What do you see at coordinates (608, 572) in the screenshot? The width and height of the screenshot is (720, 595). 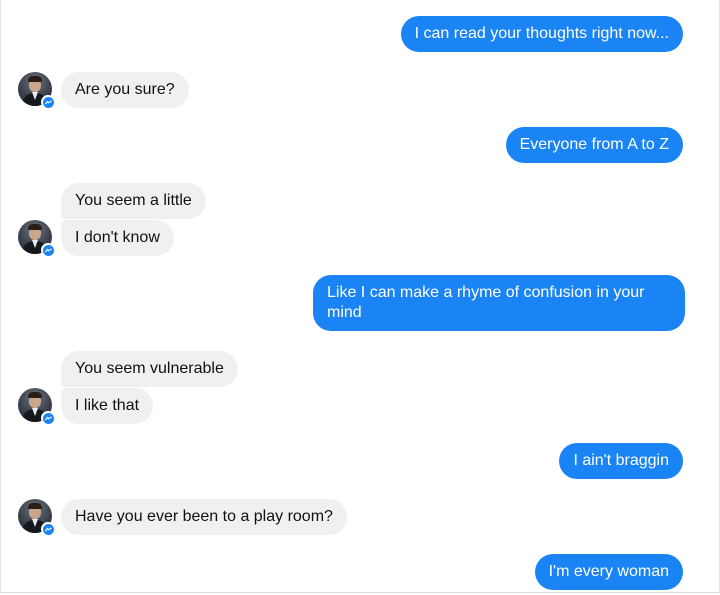 I see `message-bubble-outgoing: I'm every woman` at bounding box center [608, 572].